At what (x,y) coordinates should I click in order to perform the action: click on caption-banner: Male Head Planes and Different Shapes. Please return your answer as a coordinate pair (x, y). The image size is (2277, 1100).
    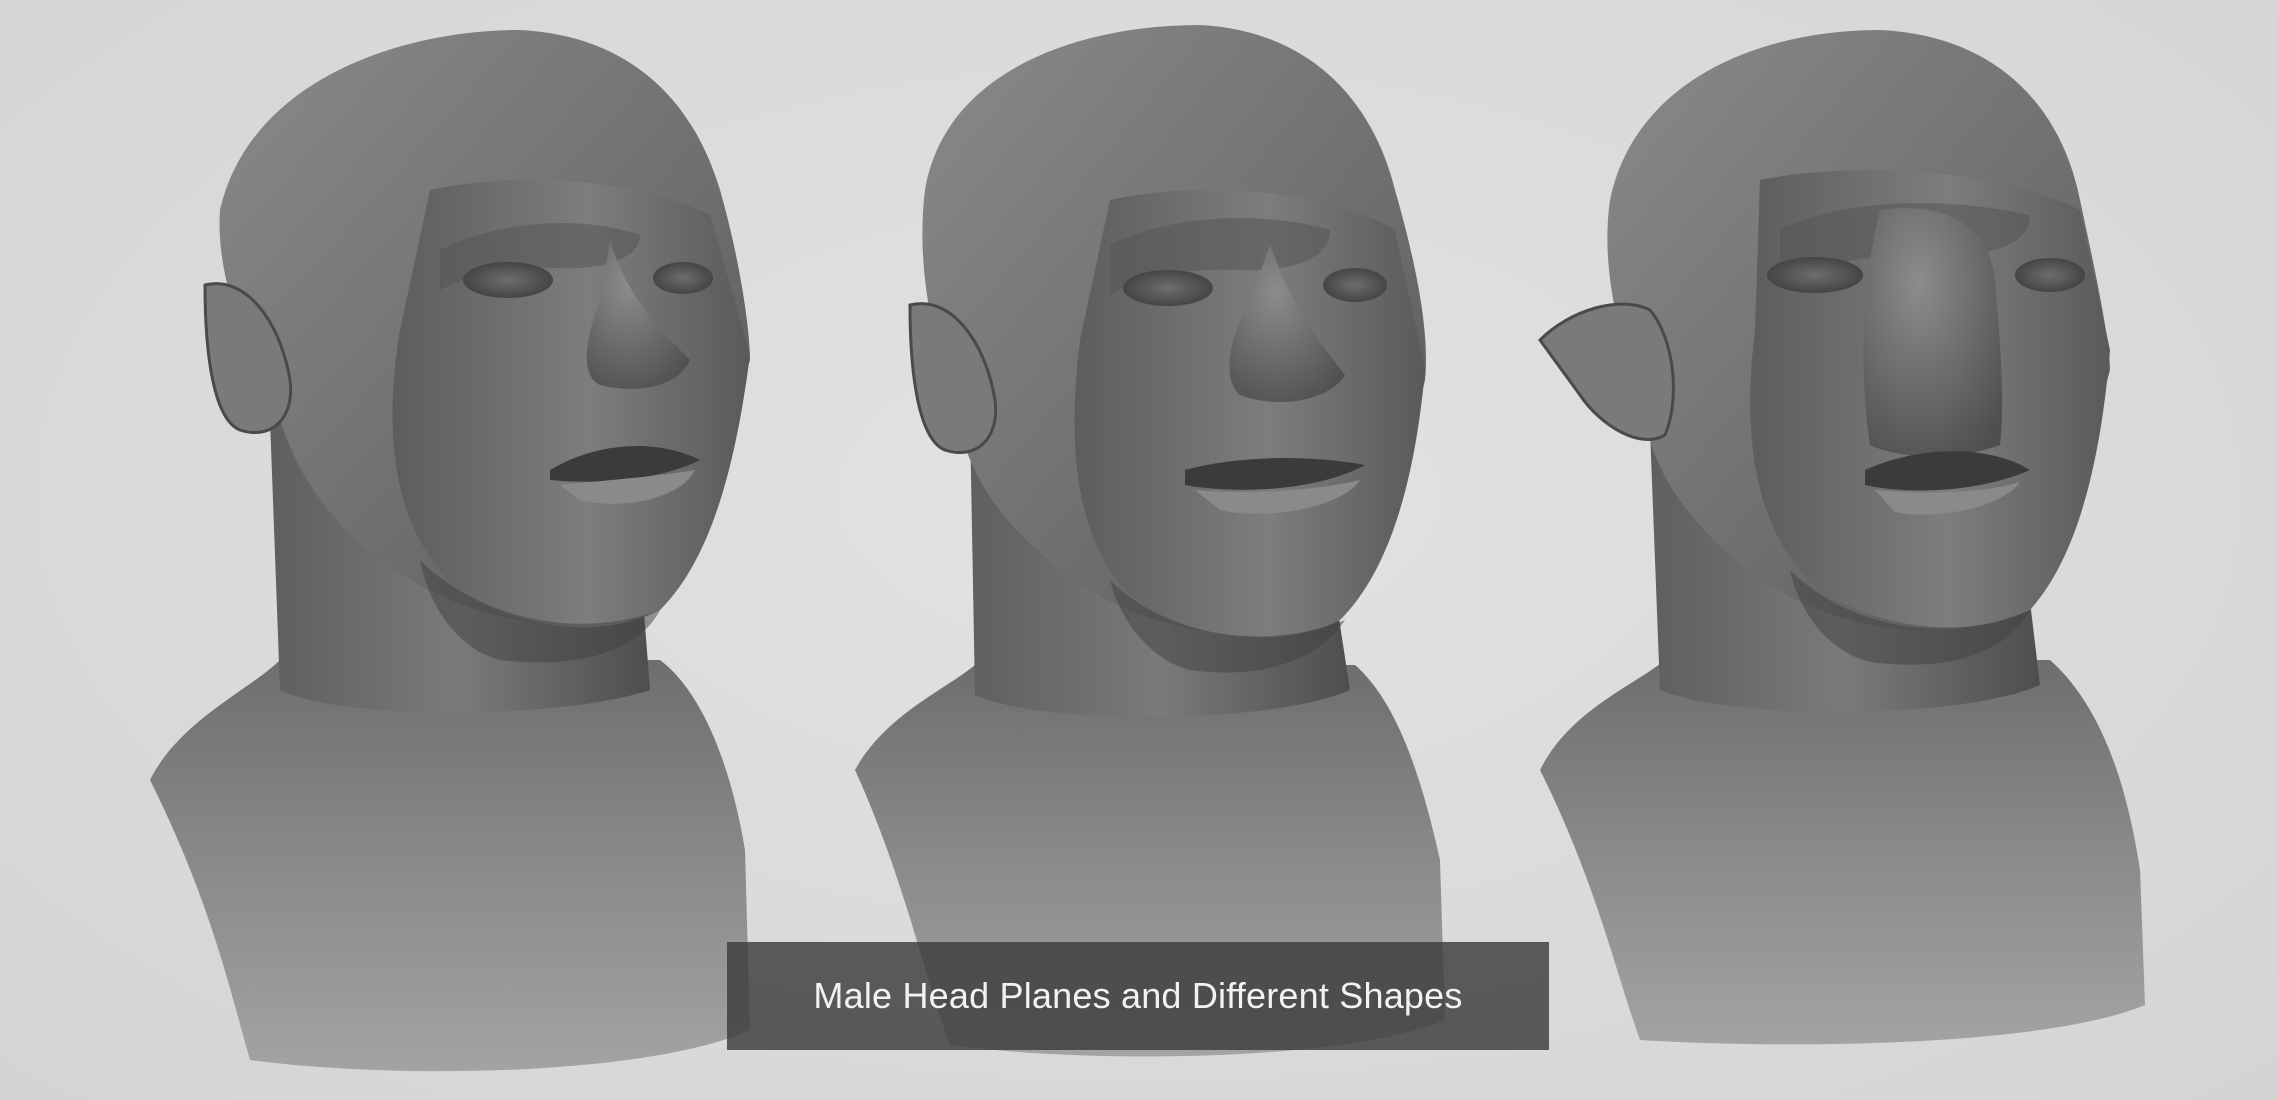
    Looking at the image, I should click on (1138, 996).